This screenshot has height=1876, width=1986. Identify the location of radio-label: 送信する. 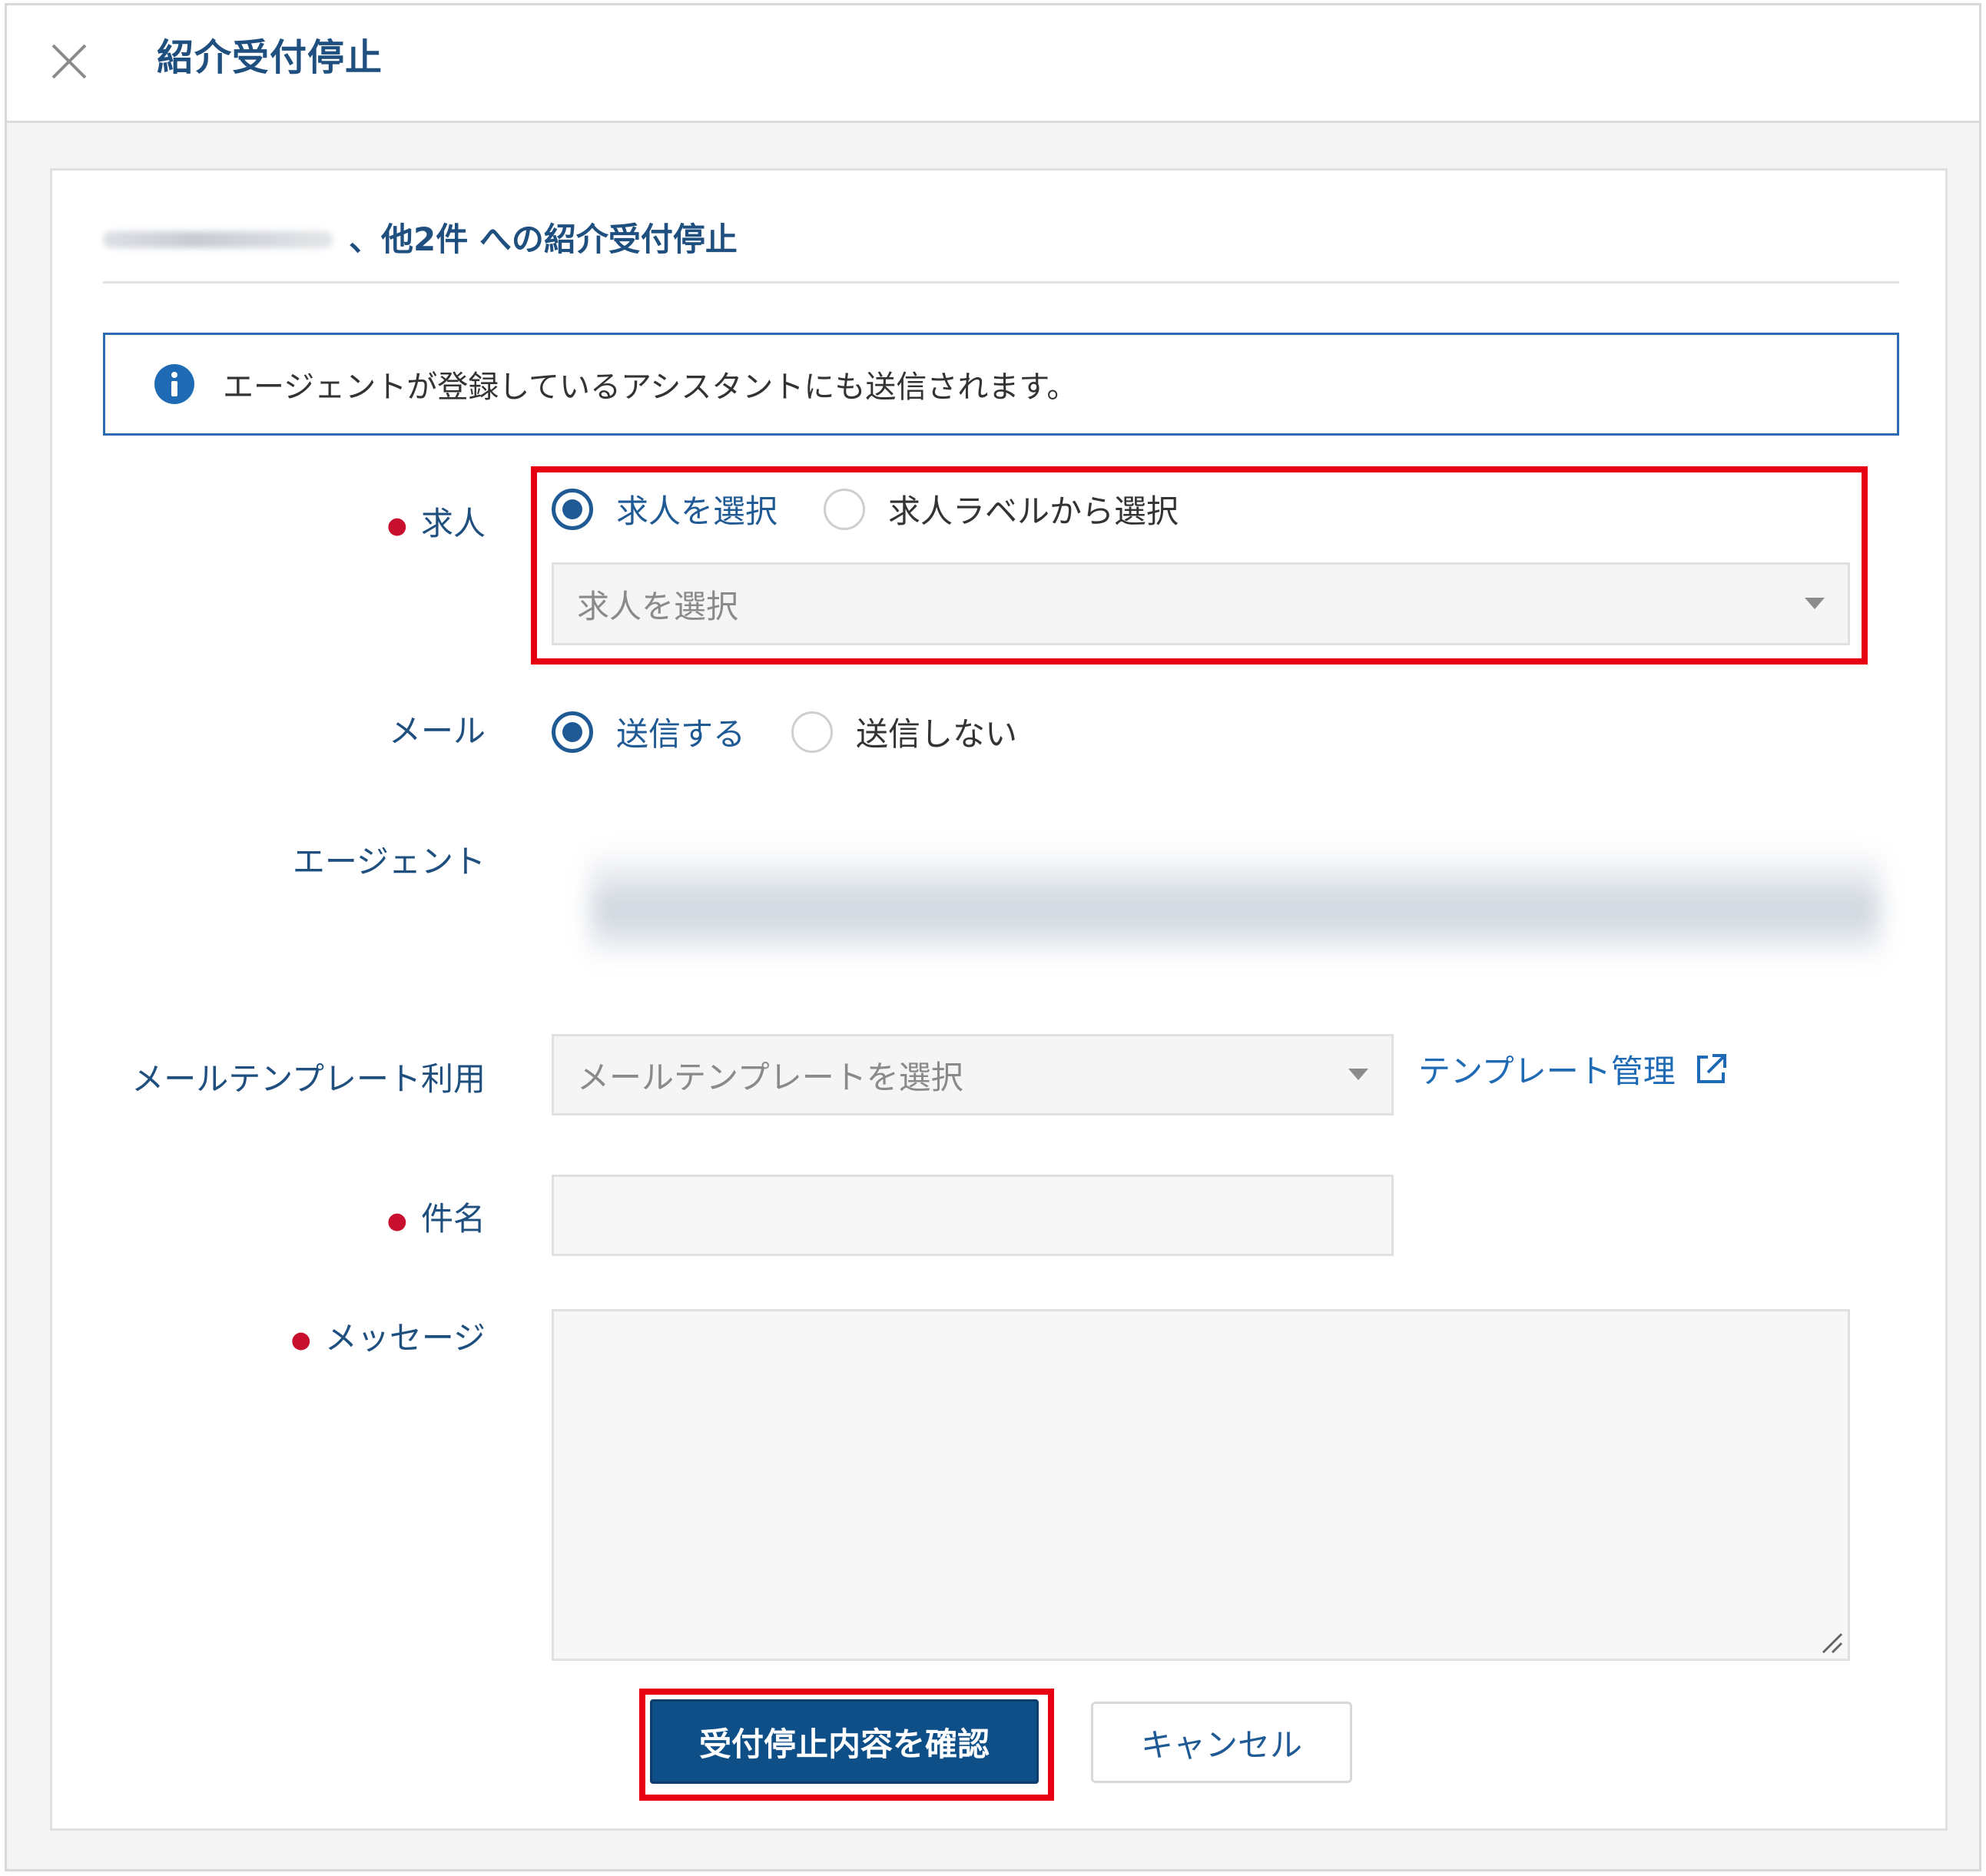
(681, 734).